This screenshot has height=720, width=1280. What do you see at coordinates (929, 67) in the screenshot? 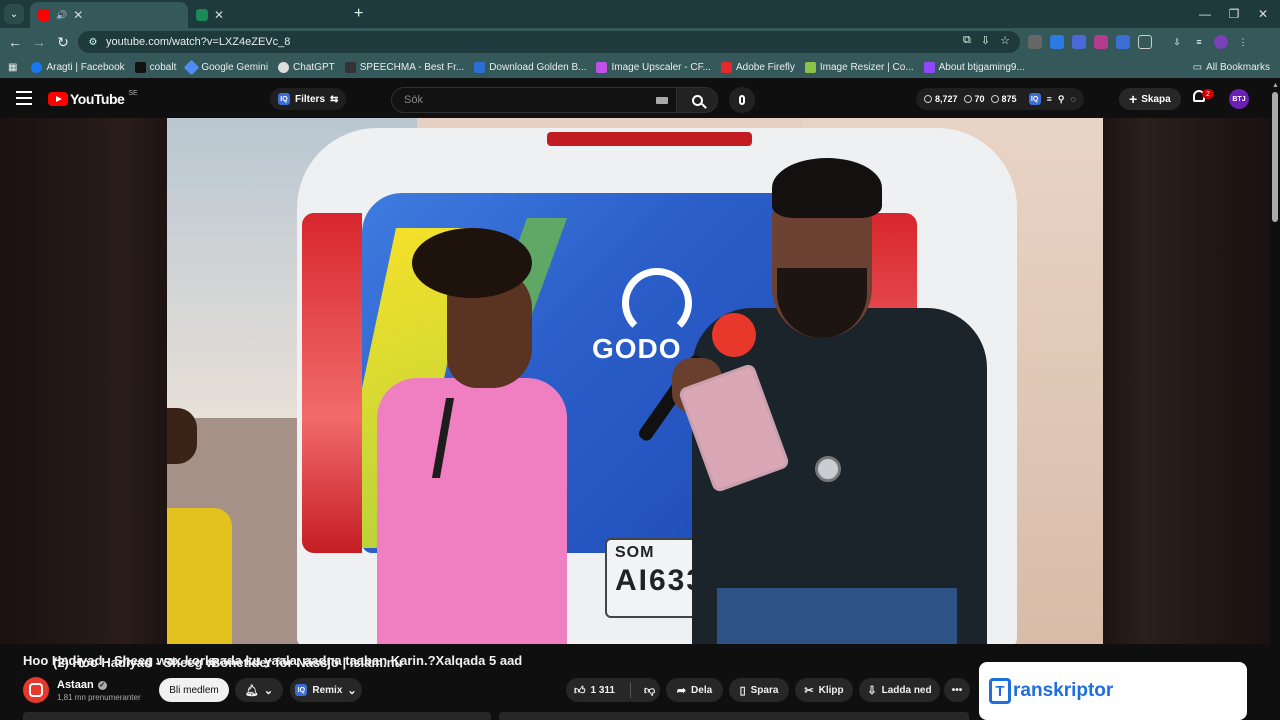
I see `twitch-icon` at bounding box center [929, 67].